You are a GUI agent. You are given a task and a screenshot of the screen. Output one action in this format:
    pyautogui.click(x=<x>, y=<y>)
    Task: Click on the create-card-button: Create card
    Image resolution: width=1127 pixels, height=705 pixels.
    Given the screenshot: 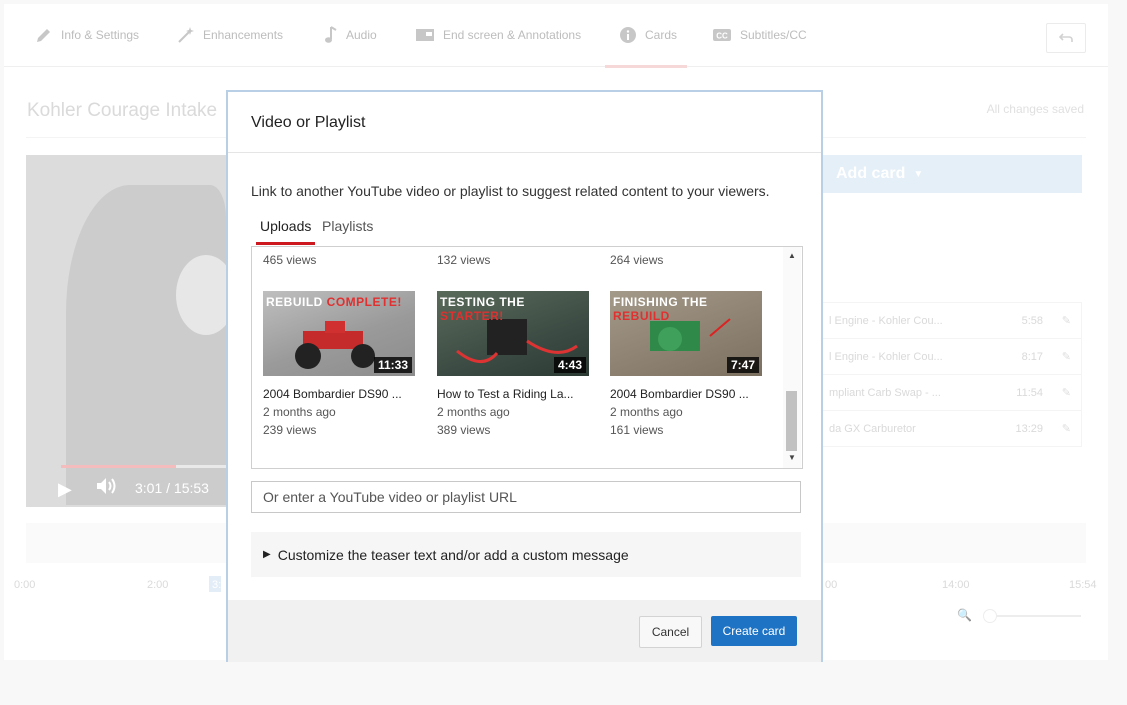 What is the action you would take?
    pyautogui.click(x=754, y=631)
    